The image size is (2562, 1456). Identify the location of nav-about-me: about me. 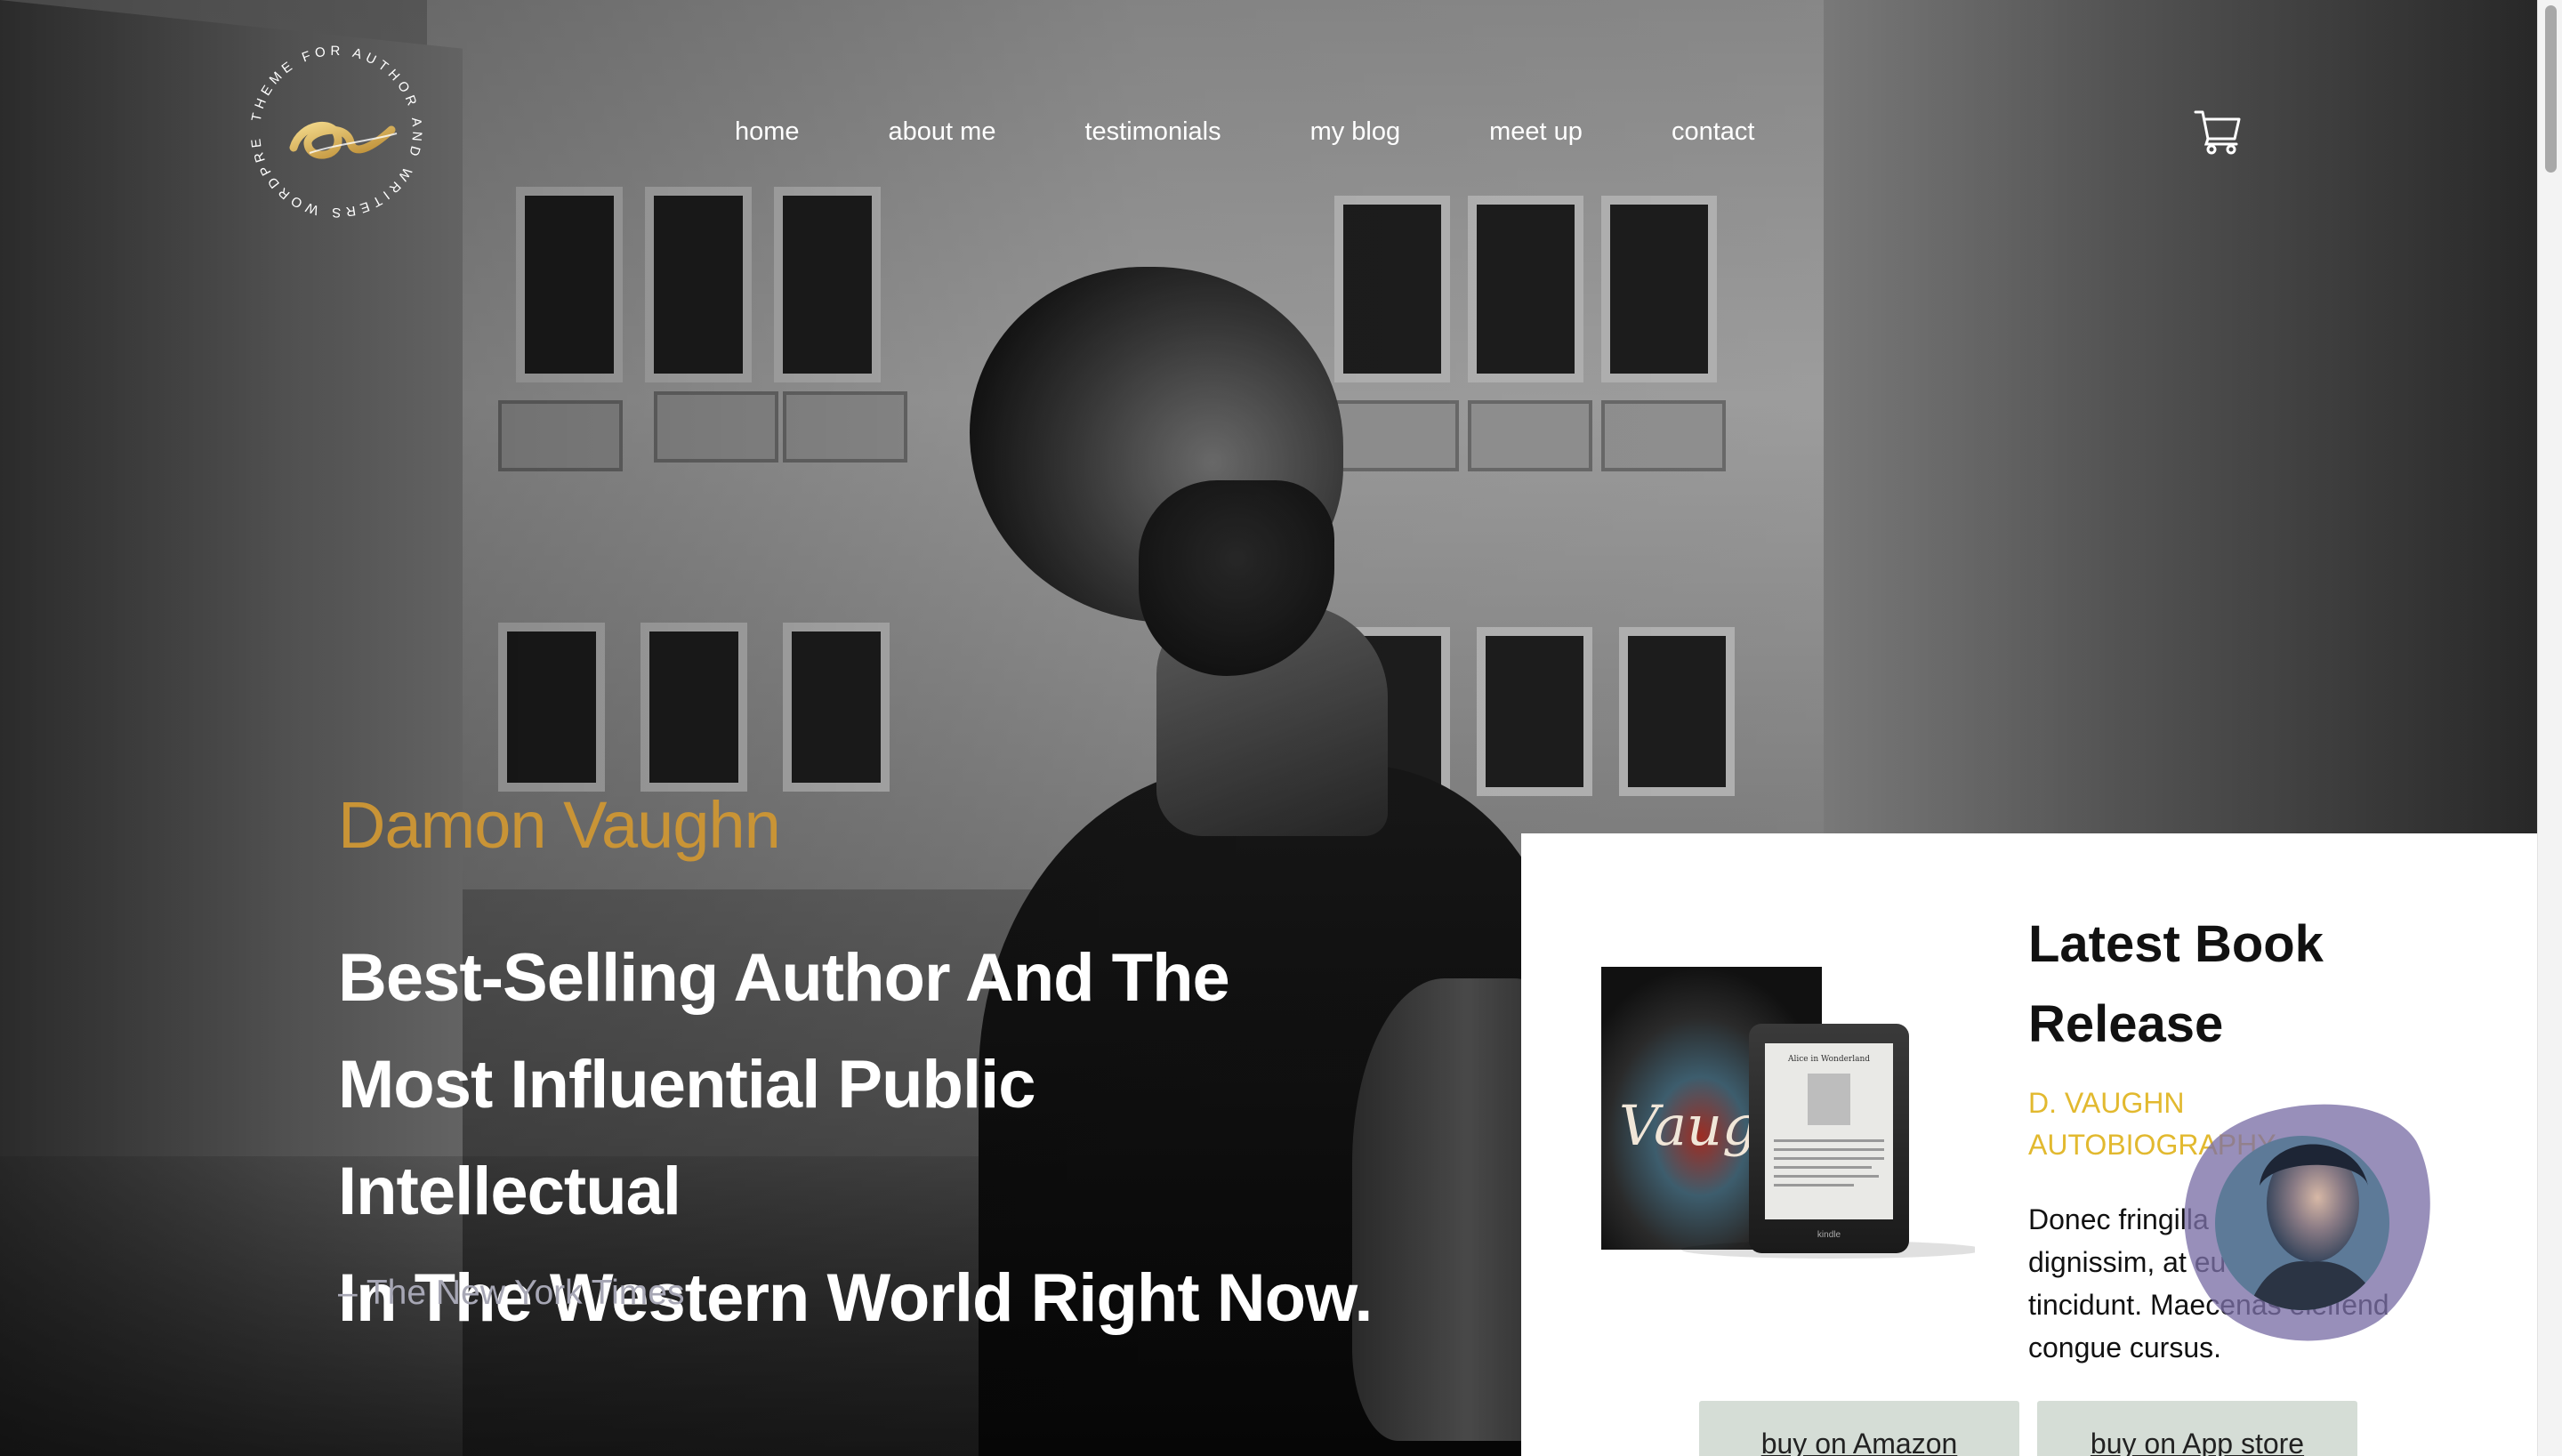
(942, 131).